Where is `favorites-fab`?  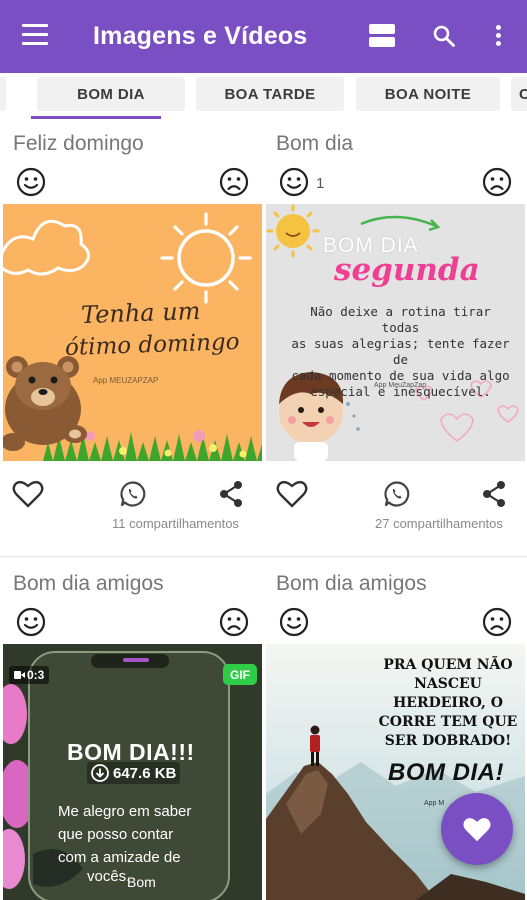
favorites-fab is located at coordinates (477, 829).